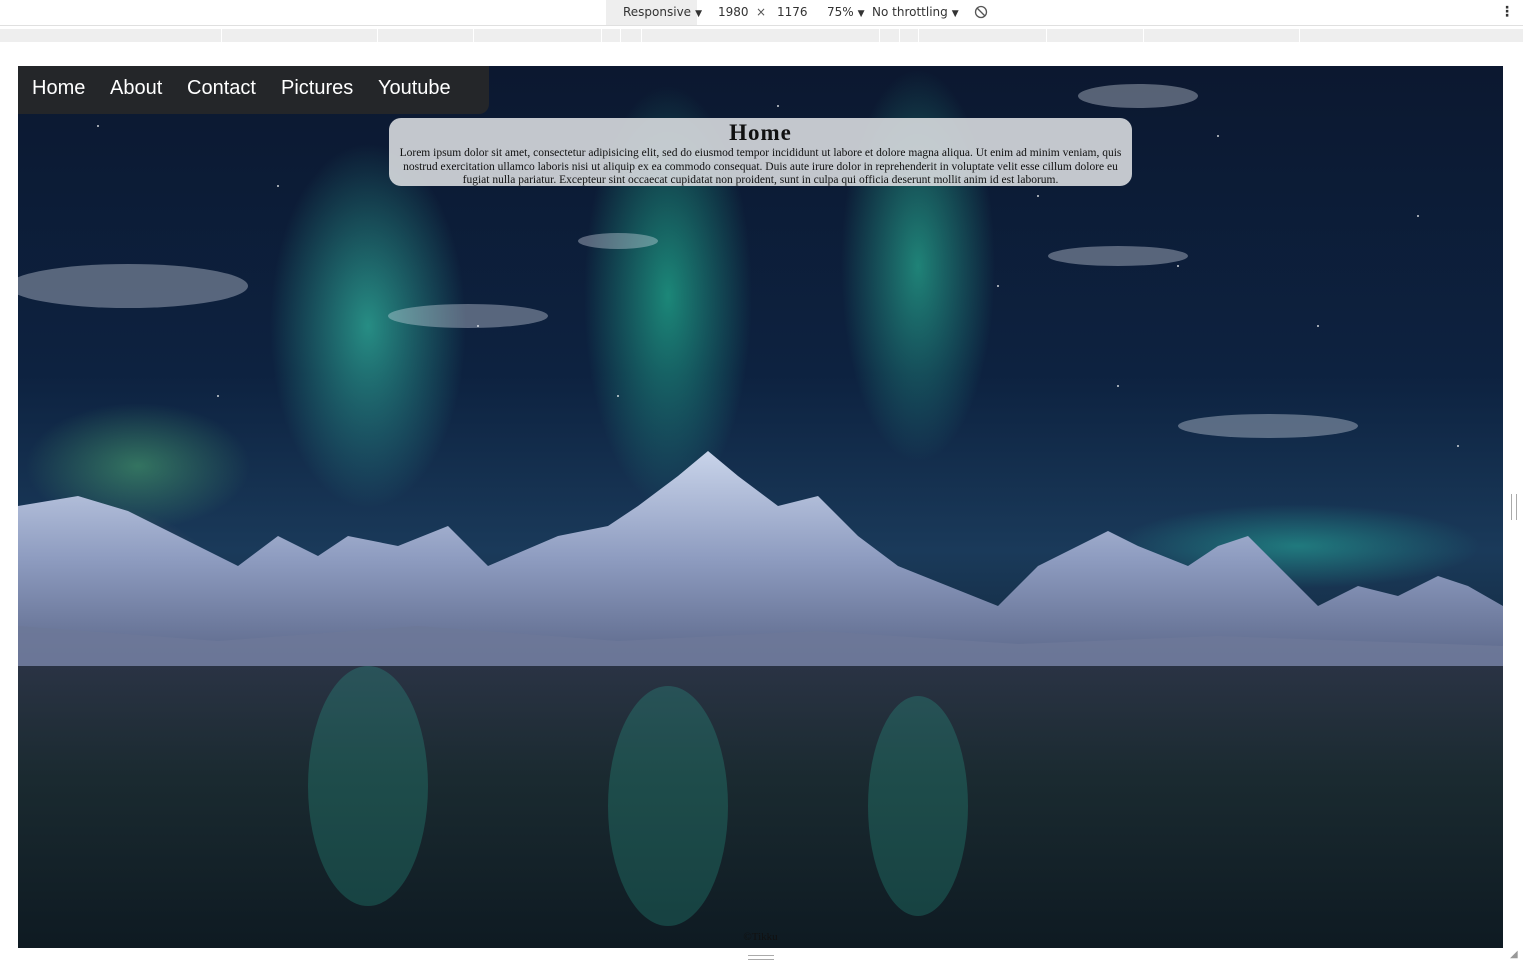  What do you see at coordinates (760, 937) in the screenshot?
I see `footer-copyright: ©Tikku` at bounding box center [760, 937].